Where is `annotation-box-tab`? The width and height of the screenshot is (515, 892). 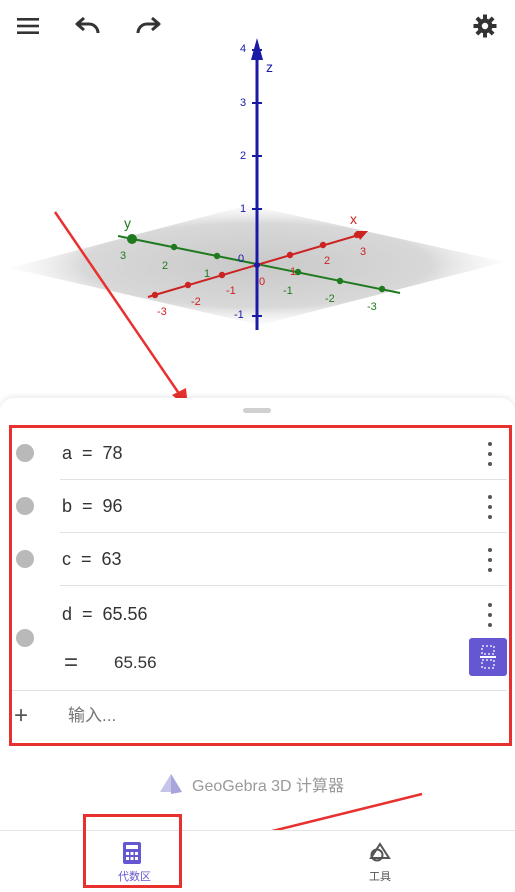 annotation-box-tab is located at coordinates (132, 851).